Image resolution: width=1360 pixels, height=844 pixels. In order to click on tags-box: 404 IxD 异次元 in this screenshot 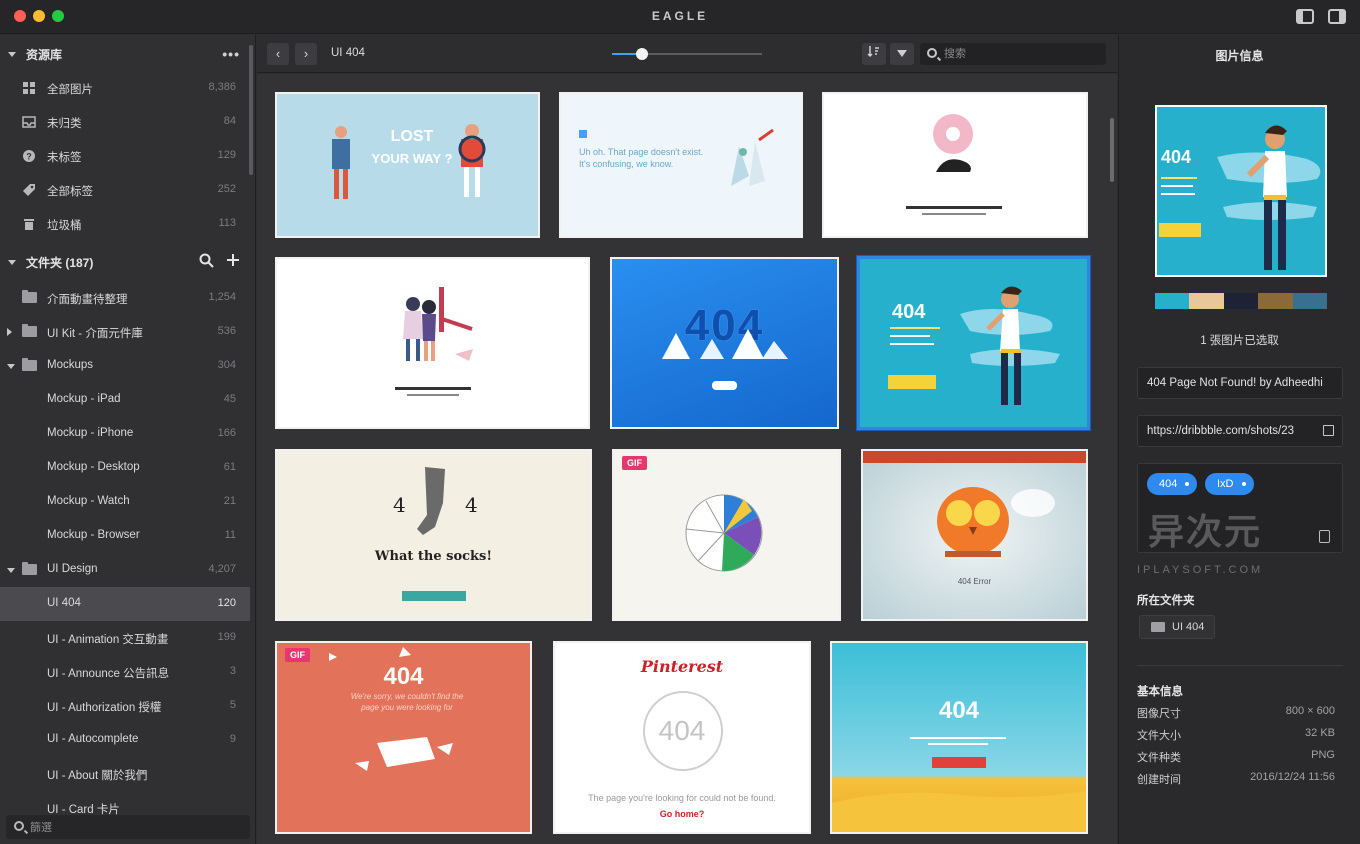, I will do `click(1240, 508)`.